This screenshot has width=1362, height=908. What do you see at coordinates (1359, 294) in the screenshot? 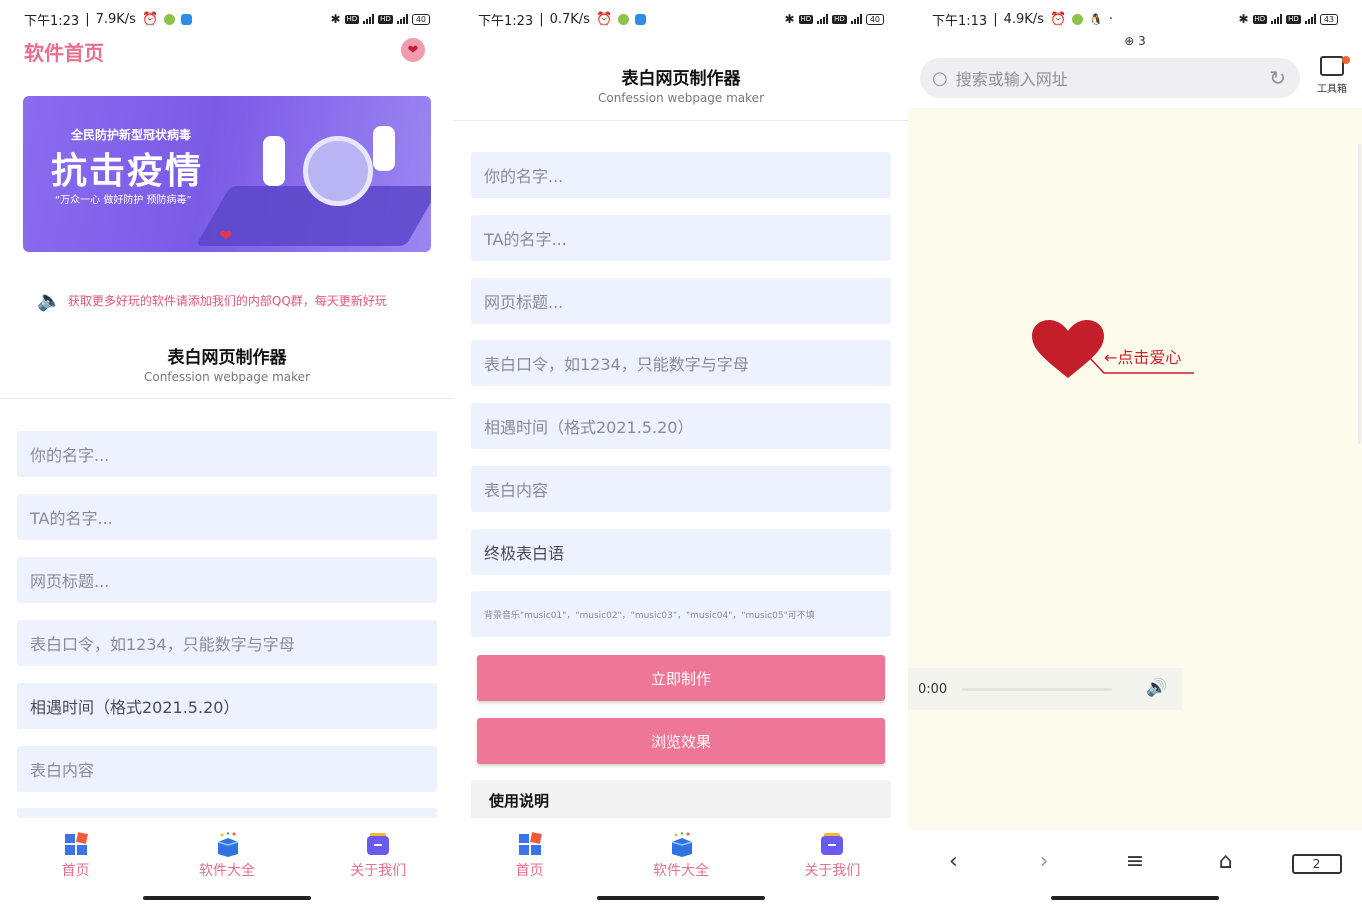
I see `scrollbar` at bounding box center [1359, 294].